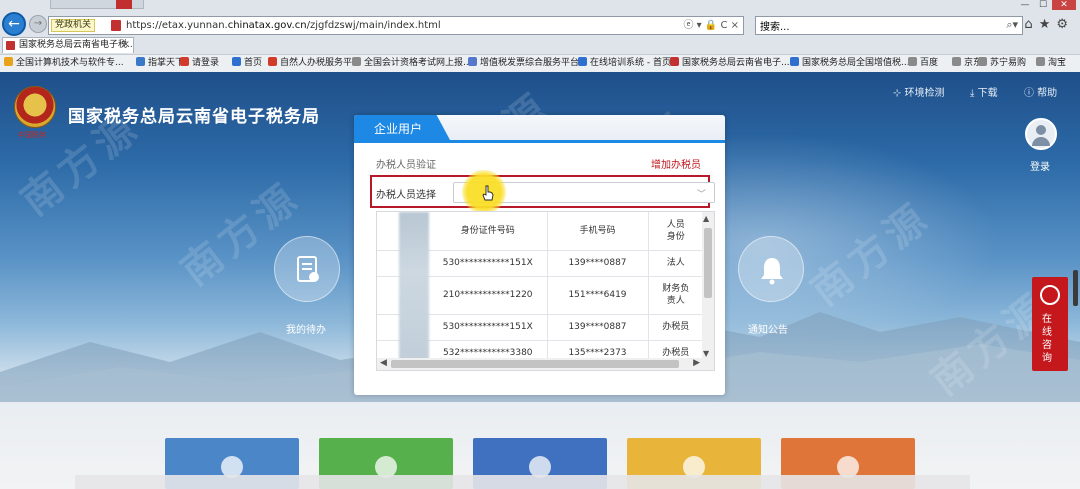 The height and width of the screenshot is (489, 1080). I want to click on star-icon: ★, so click(1048, 24).